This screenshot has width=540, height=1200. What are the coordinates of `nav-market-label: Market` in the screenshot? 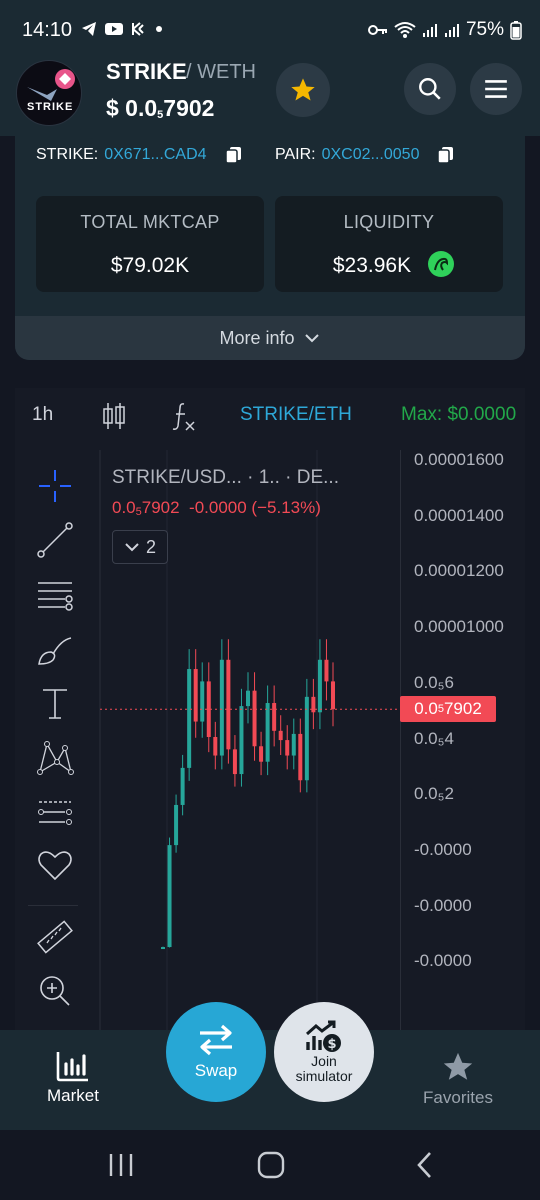 It's located at (73, 1095).